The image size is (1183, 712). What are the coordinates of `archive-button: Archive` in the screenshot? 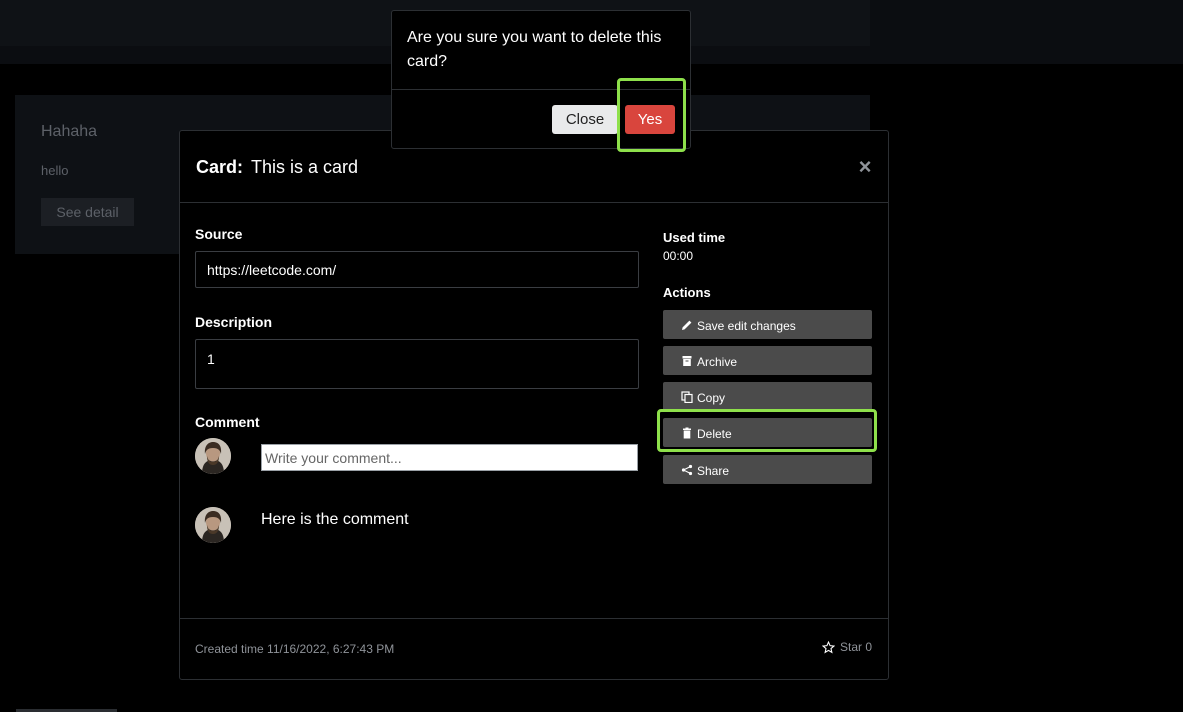 It's located at (767, 360).